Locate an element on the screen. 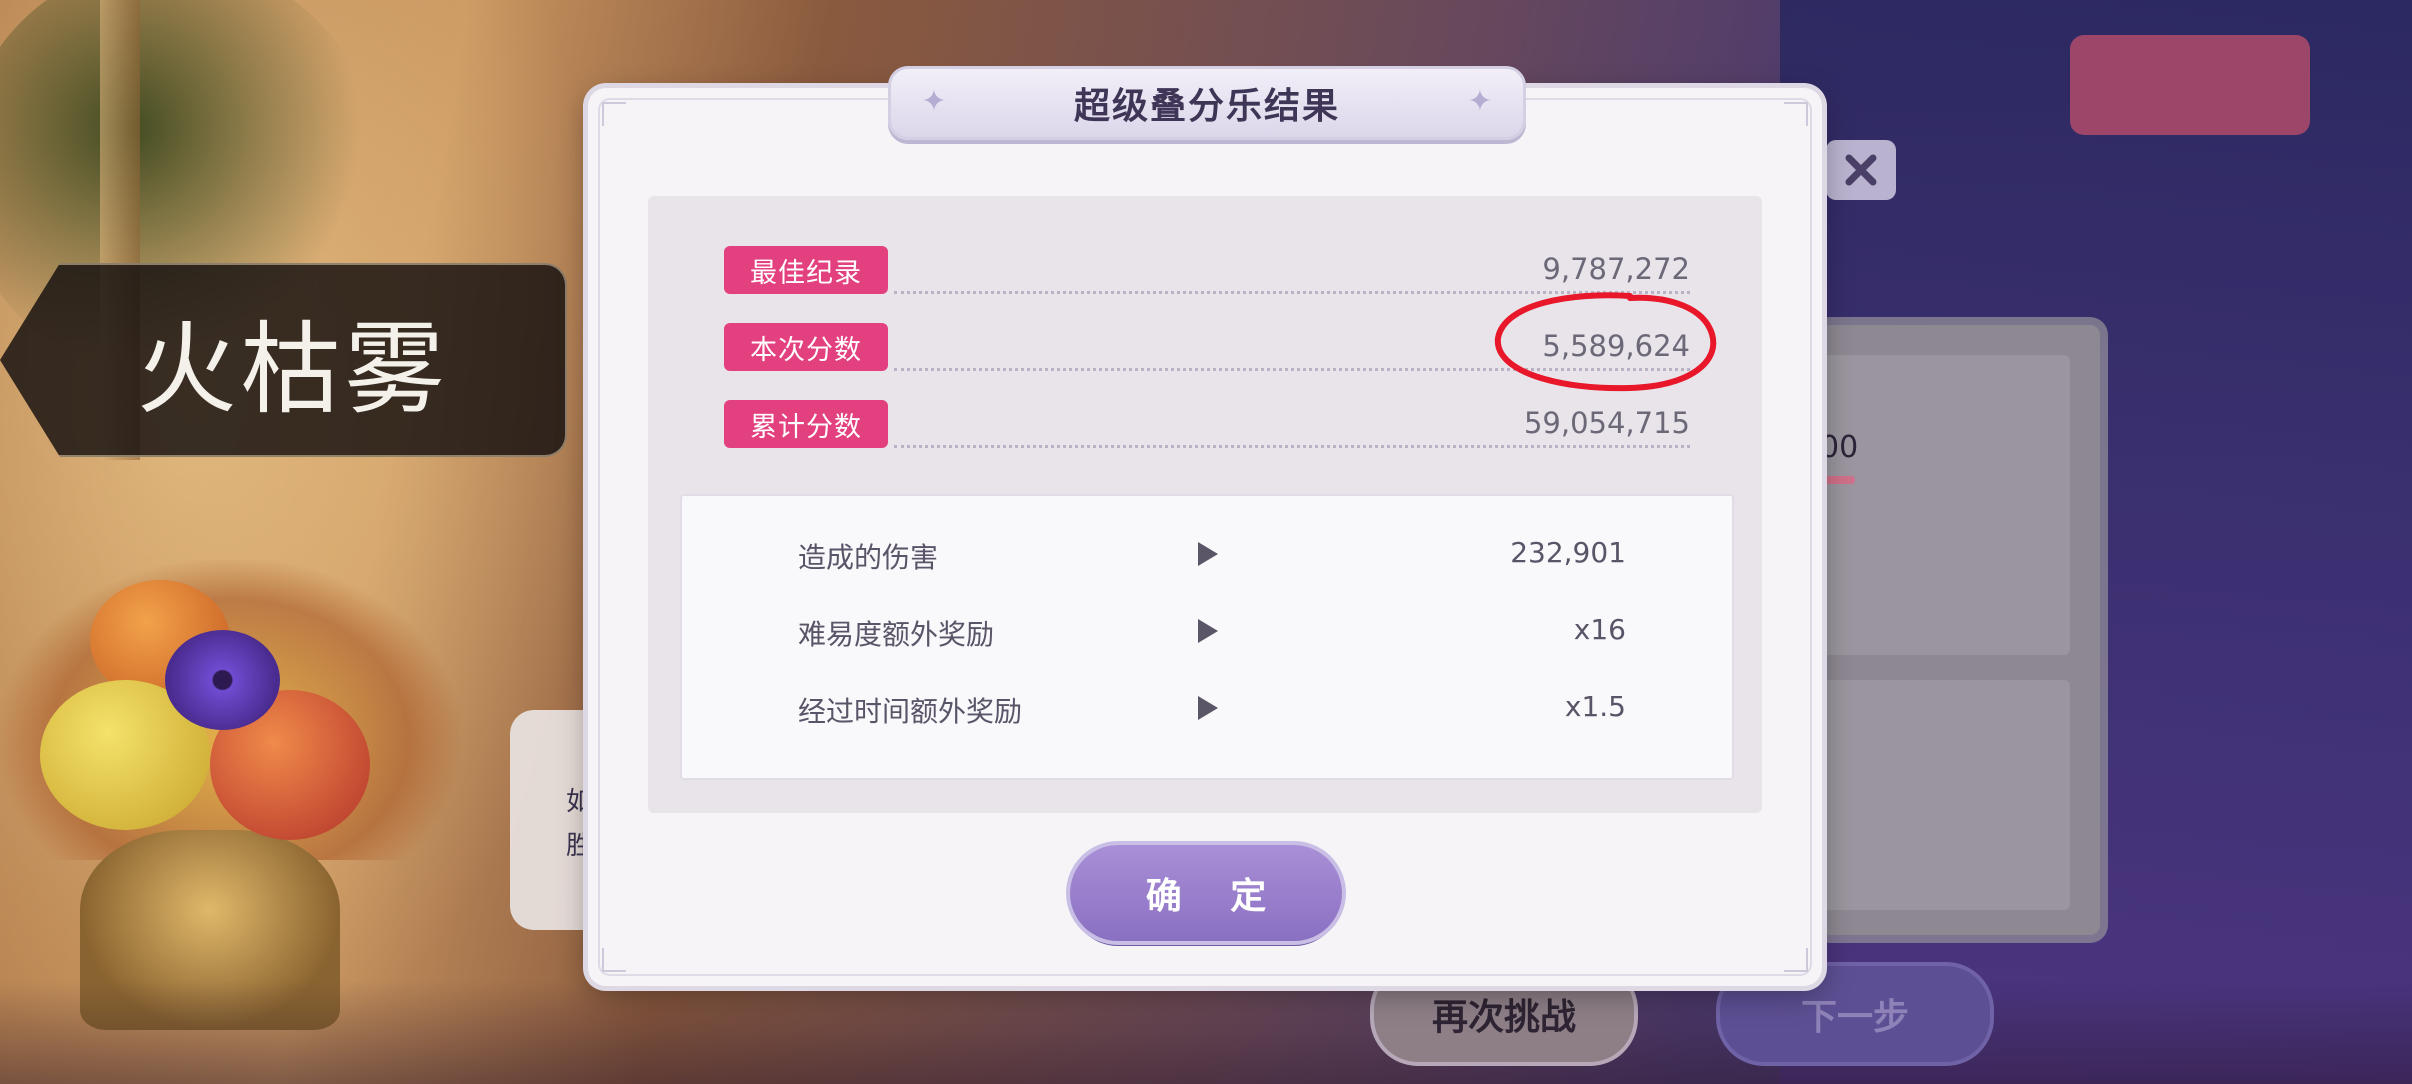 The height and width of the screenshot is (1084, 2412). background-shade is located at coordinates (1206, 1032).